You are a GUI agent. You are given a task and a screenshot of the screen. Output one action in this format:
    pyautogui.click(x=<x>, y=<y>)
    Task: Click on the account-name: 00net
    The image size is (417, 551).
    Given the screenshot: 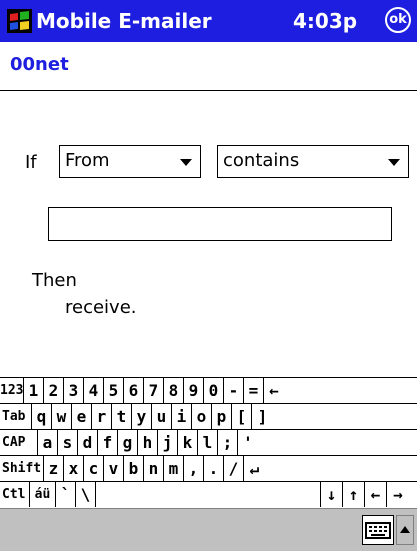 What is the action you would take?
    pyautogui.click(x=39, y=64)
    